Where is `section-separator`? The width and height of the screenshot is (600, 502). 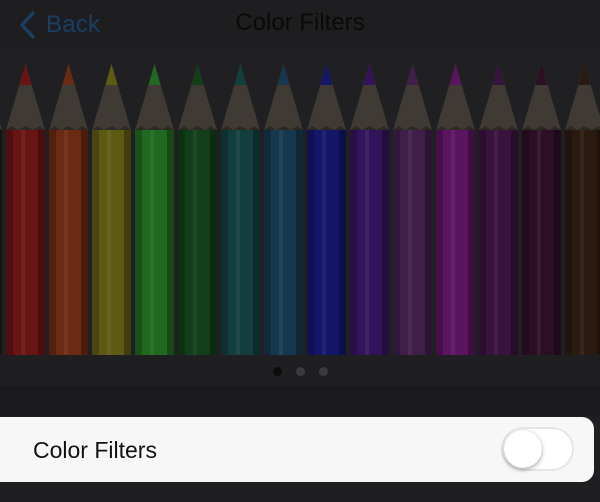 section-separator is located at coordinates (300, 401).